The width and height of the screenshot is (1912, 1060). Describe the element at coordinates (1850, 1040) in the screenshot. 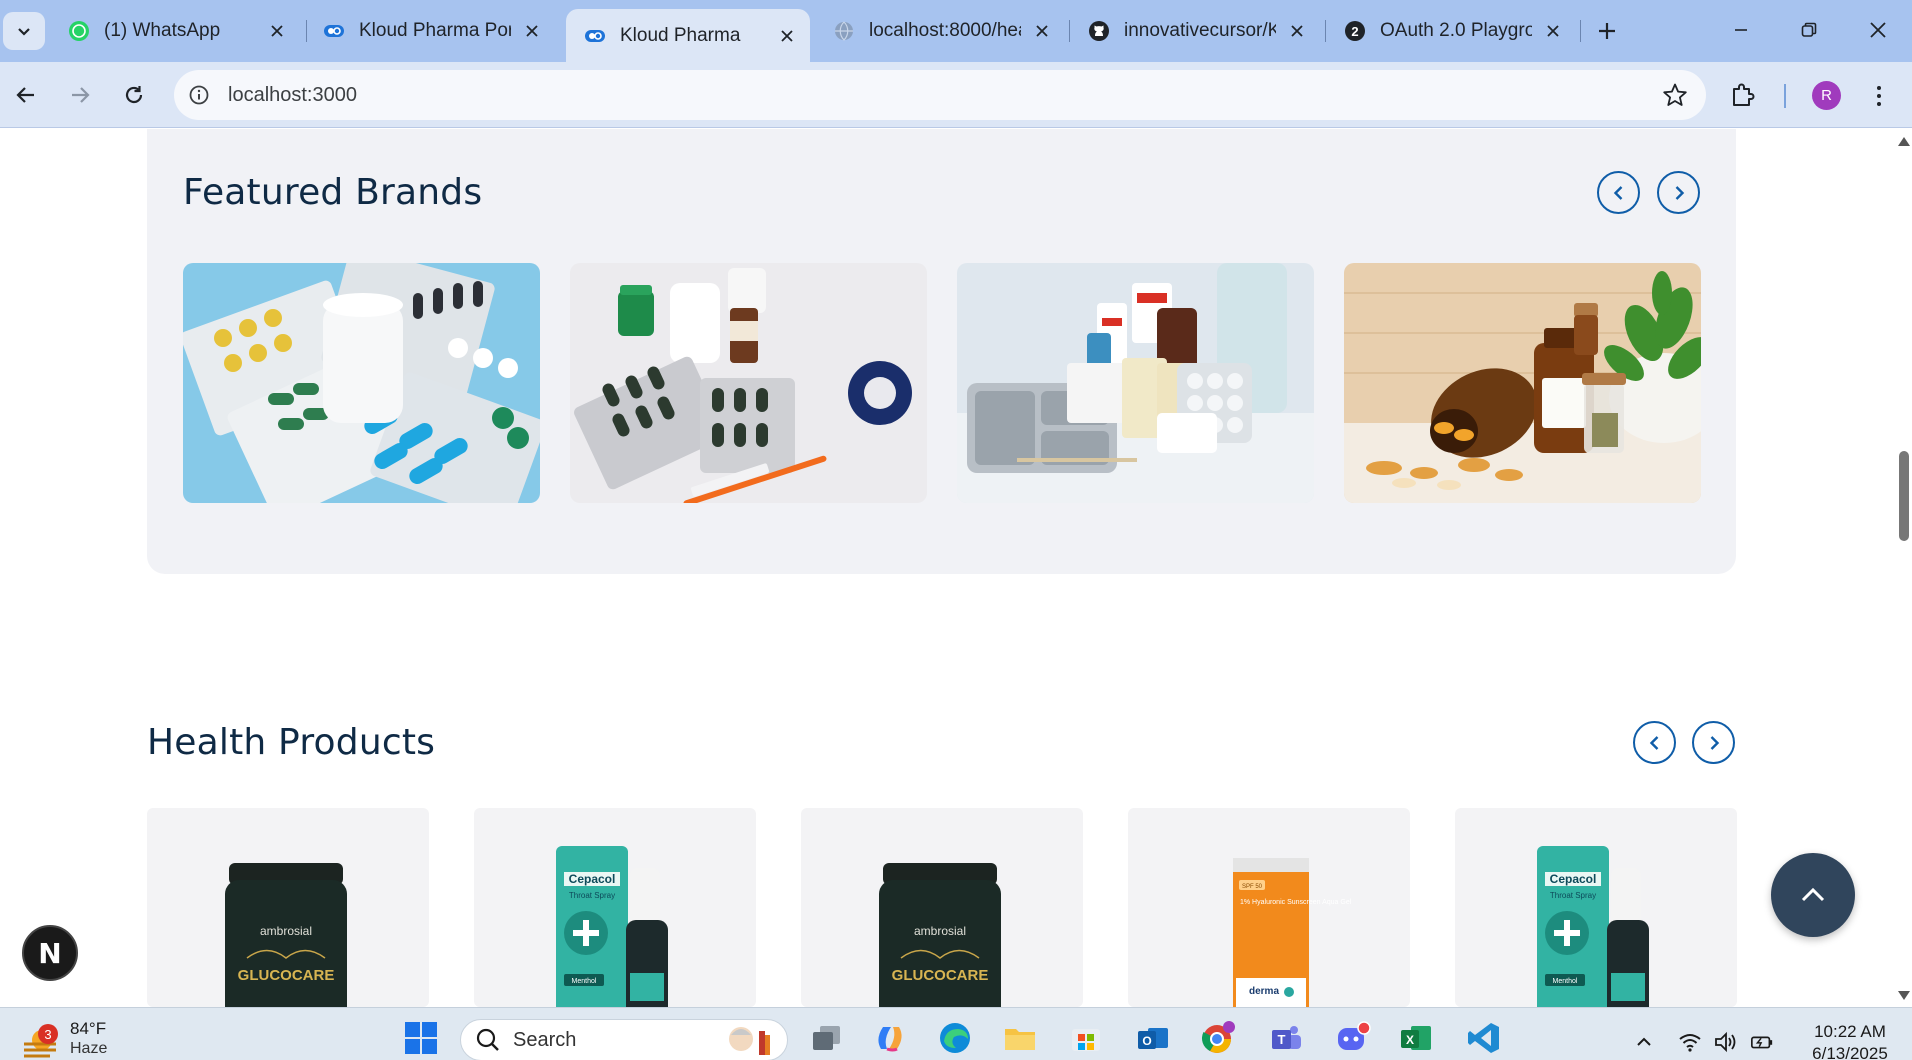

I see `system-clock: 10:22 AM 6/13/2025` at that location.